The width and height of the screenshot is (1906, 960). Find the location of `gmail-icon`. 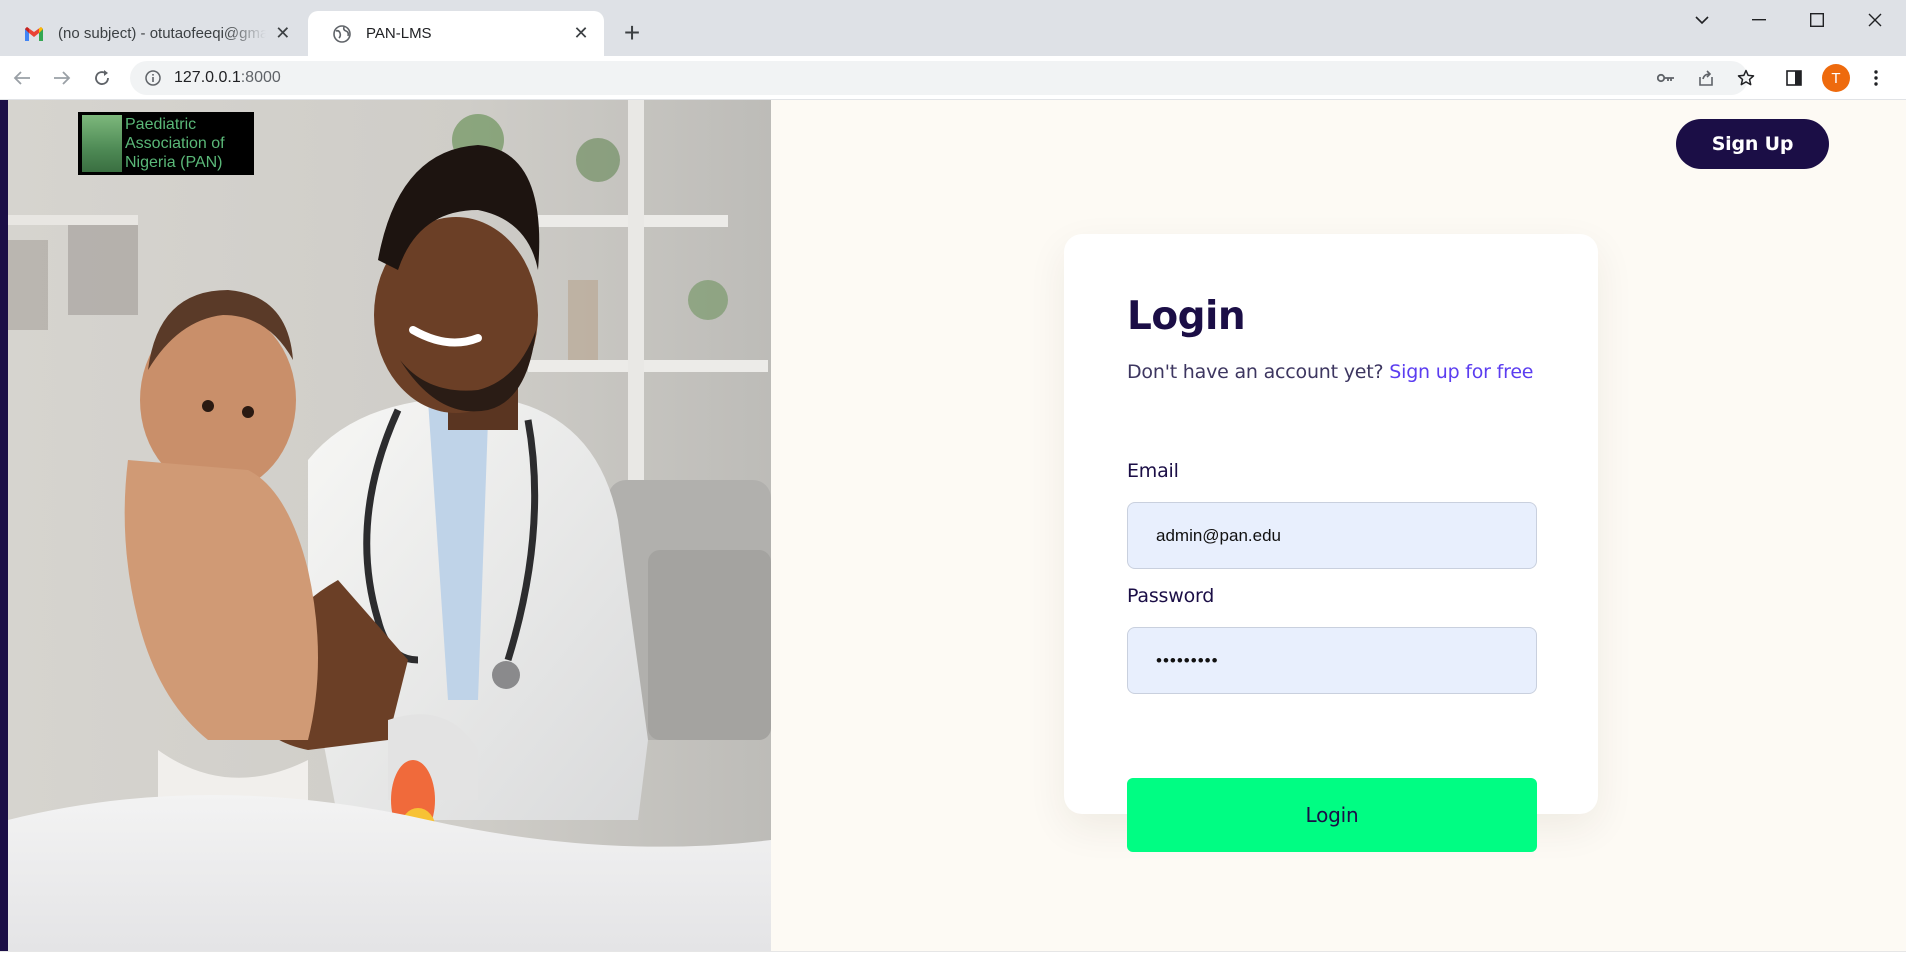

gmail-icon is located at coordinates (34, 34).